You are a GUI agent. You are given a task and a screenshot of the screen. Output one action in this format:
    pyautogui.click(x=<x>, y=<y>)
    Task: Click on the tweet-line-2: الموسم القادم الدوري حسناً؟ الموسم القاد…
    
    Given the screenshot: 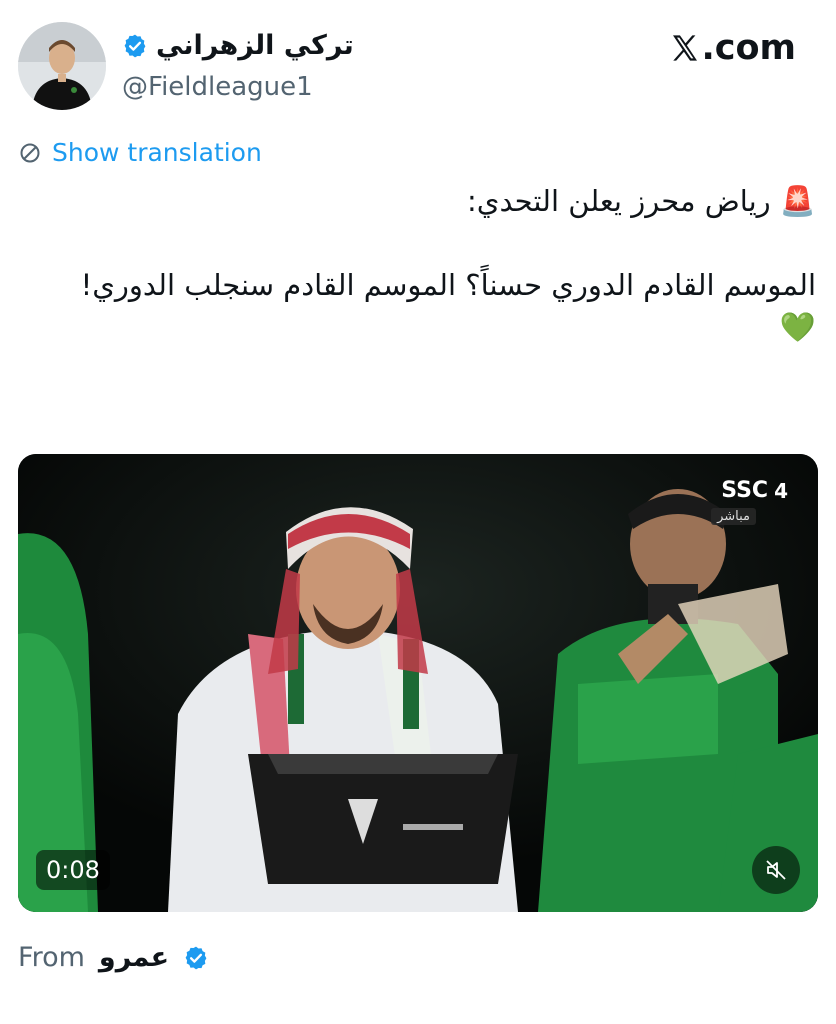 What is the action you would take?
    pyautogui.click(x=448, y=285)
    